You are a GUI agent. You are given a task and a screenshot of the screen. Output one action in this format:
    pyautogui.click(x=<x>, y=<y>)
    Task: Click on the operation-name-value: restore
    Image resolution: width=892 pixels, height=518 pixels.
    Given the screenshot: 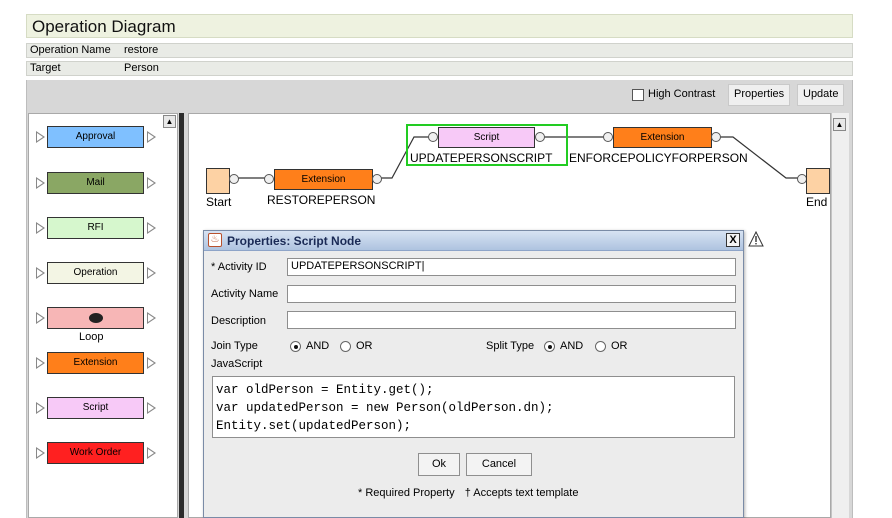 What is the action you would take?
    pyautogui.click(x=141, y=50)
    